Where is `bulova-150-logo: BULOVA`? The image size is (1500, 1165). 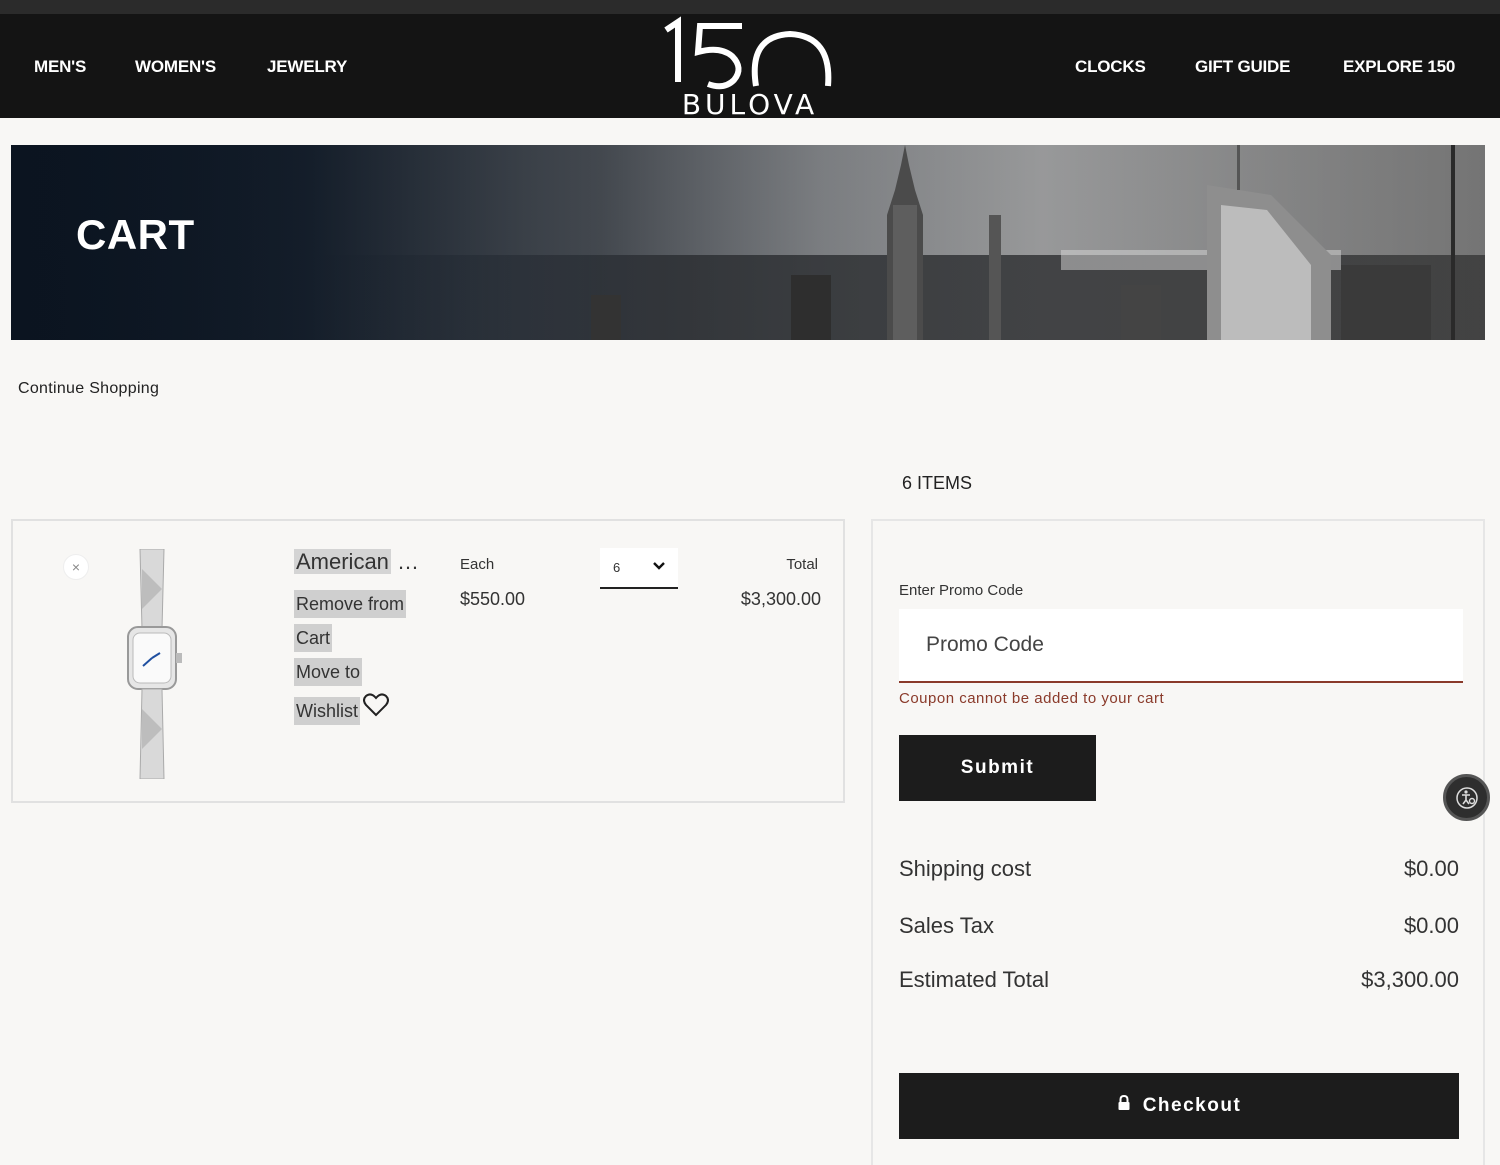
bulova-150-logo: BULOVA is located at coordinates (750, 68).